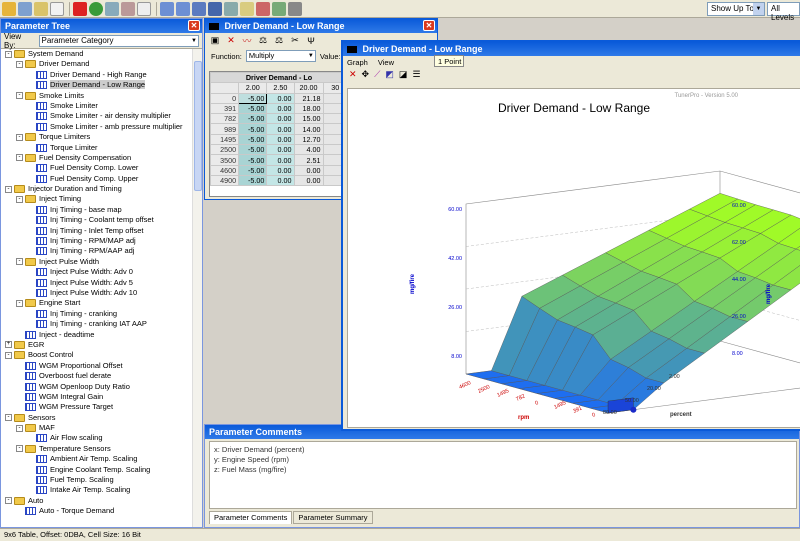 This screenshot has height=541, width=800. Describe the element at coordinates (197, 288) in the screenshot. I see `tree-scrollbar` at that location.